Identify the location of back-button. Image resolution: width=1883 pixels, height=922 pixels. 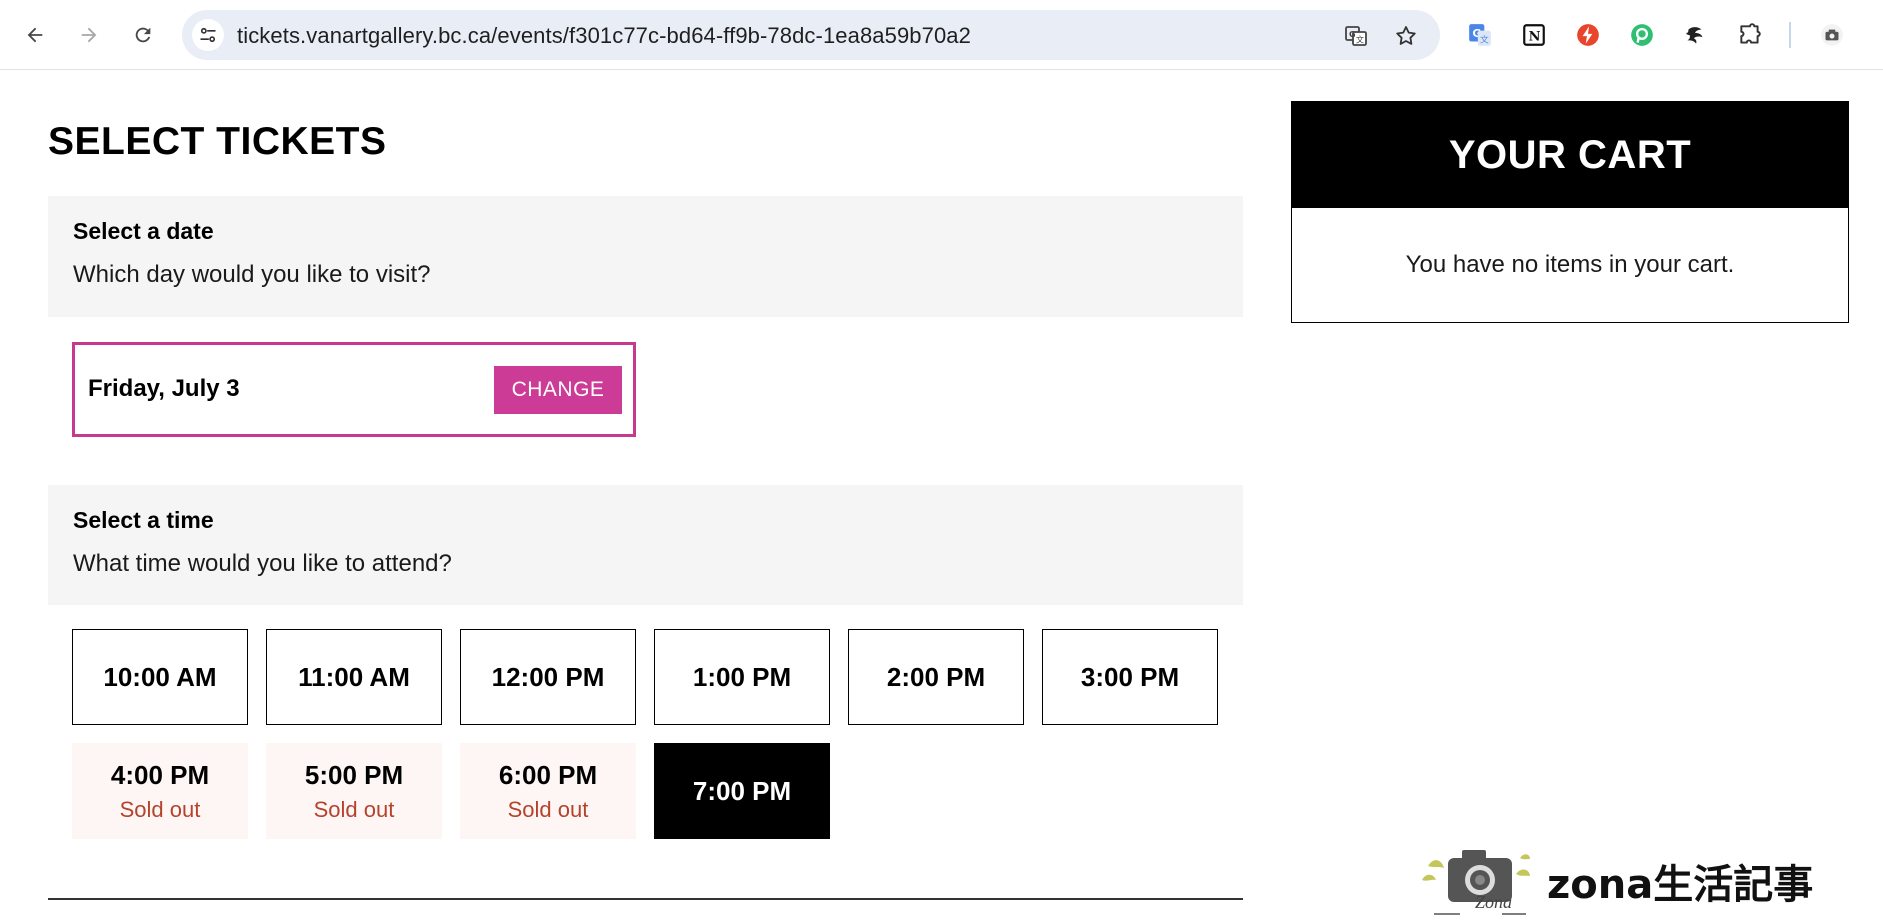
(35, 35).